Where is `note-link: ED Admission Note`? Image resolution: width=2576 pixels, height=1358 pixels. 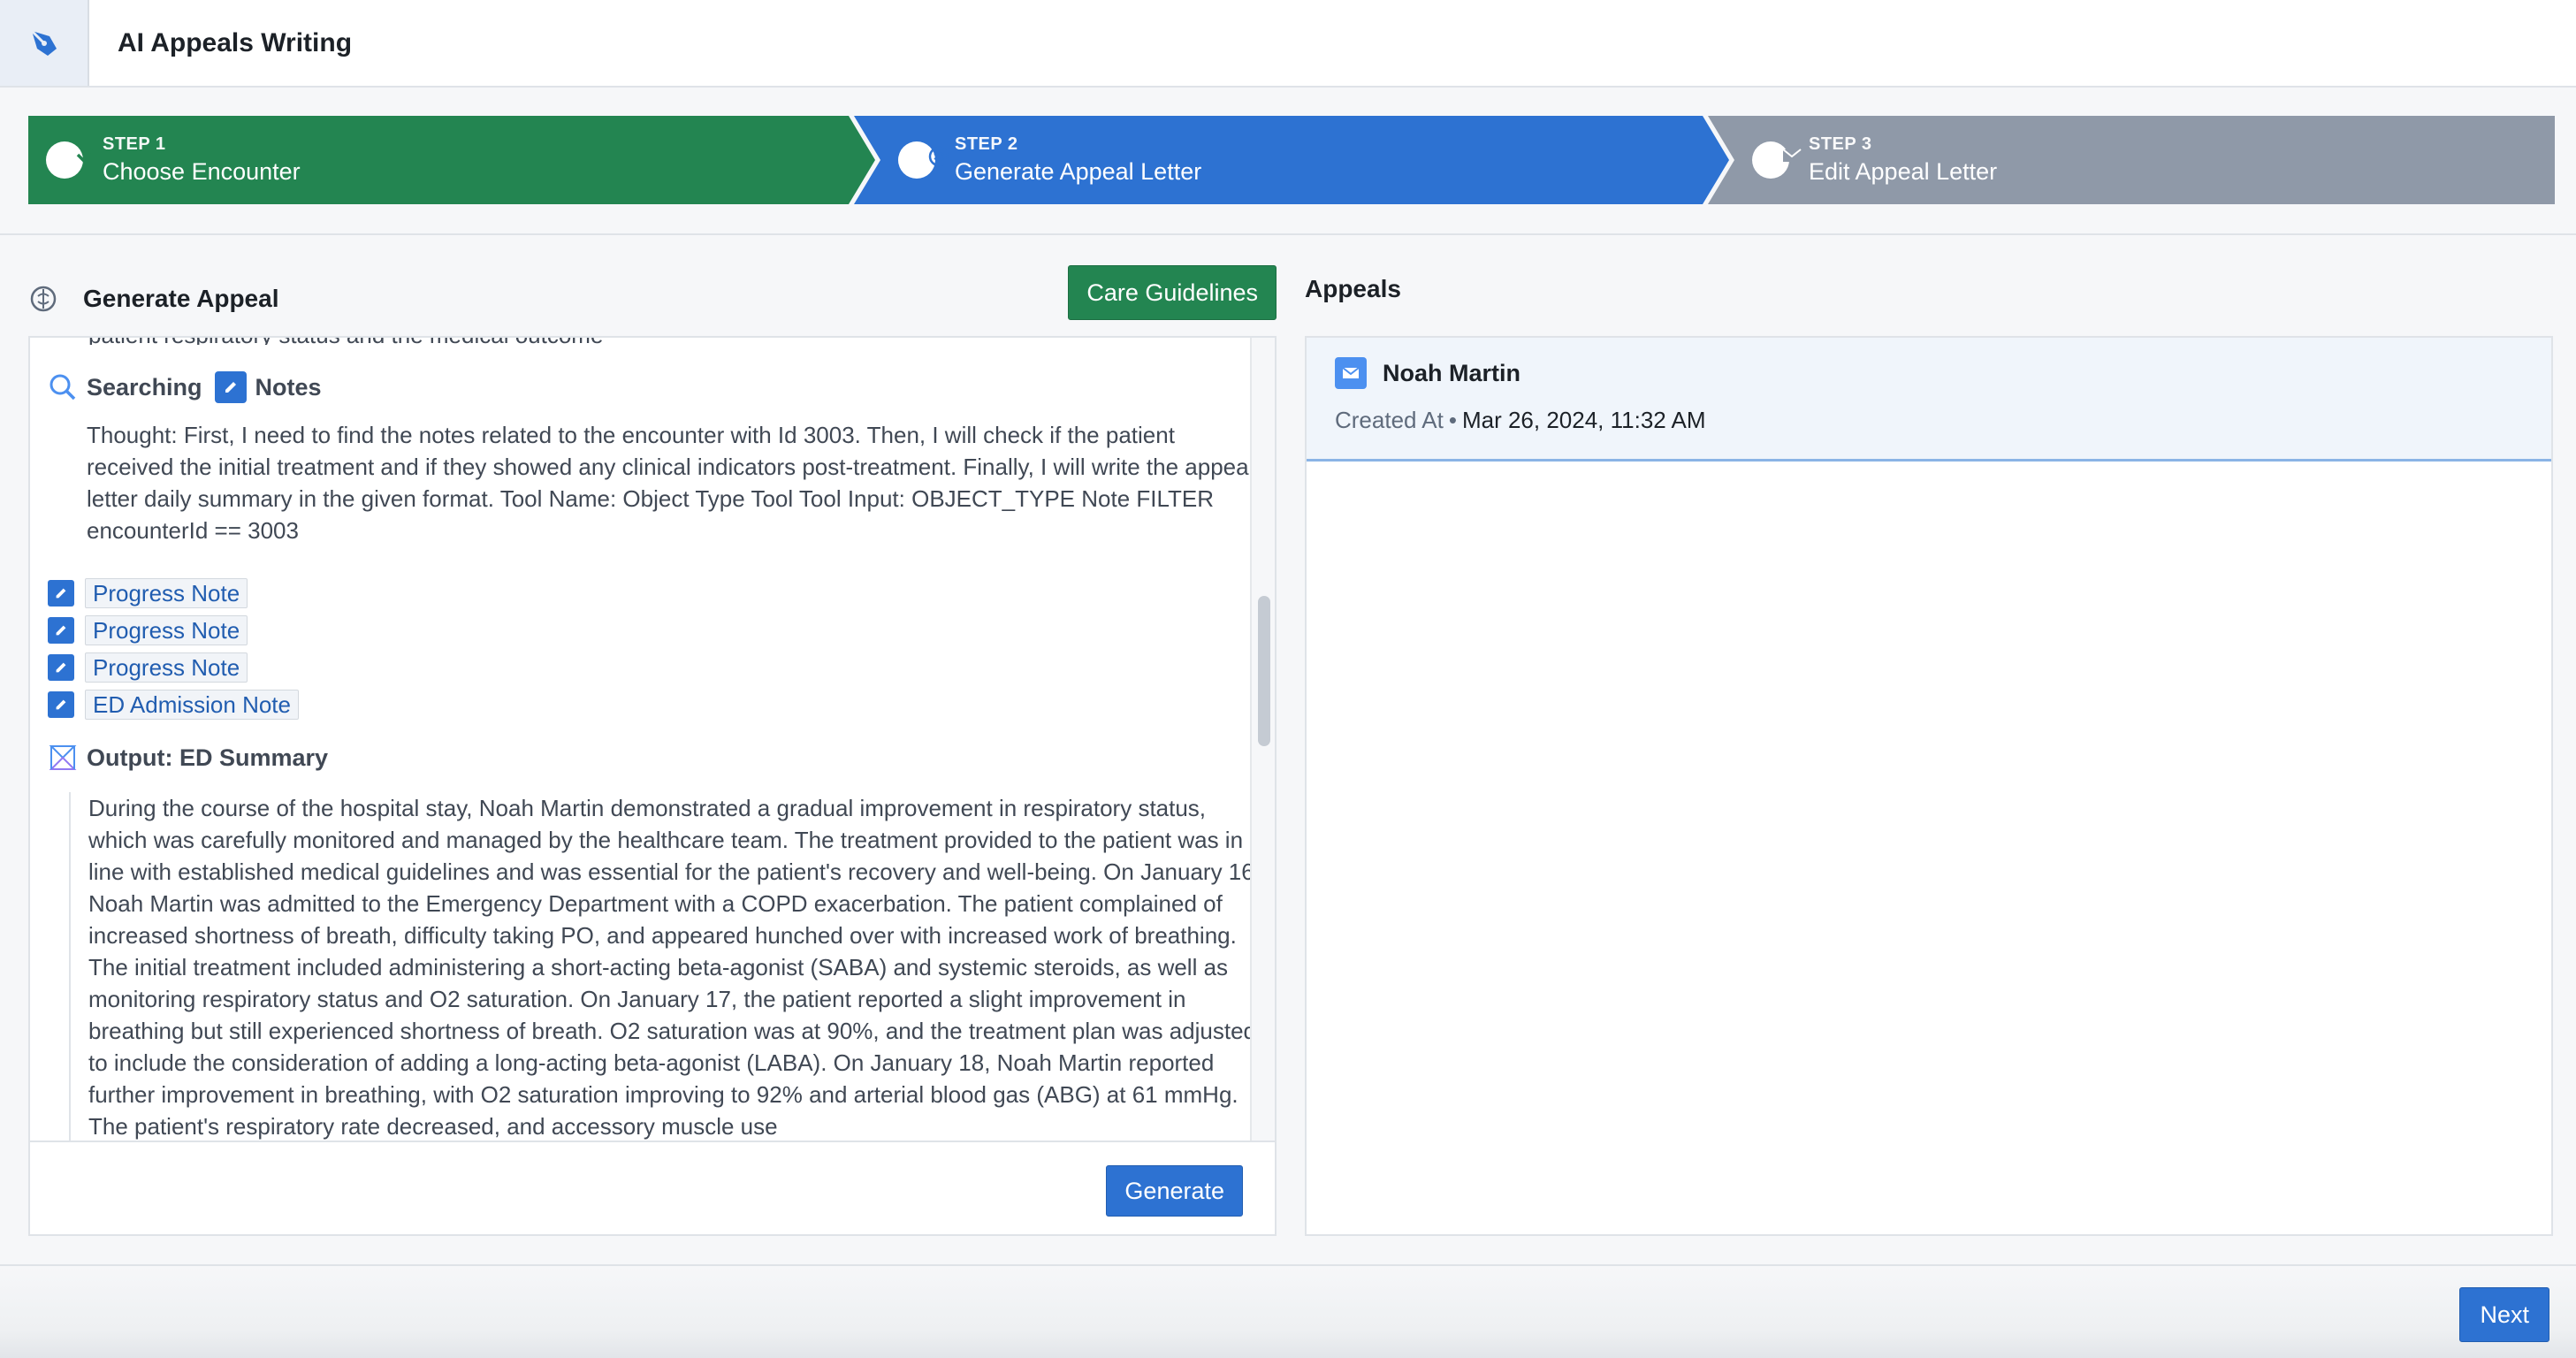 note-link: ED Admission Note is located at coordinates (192, 705).